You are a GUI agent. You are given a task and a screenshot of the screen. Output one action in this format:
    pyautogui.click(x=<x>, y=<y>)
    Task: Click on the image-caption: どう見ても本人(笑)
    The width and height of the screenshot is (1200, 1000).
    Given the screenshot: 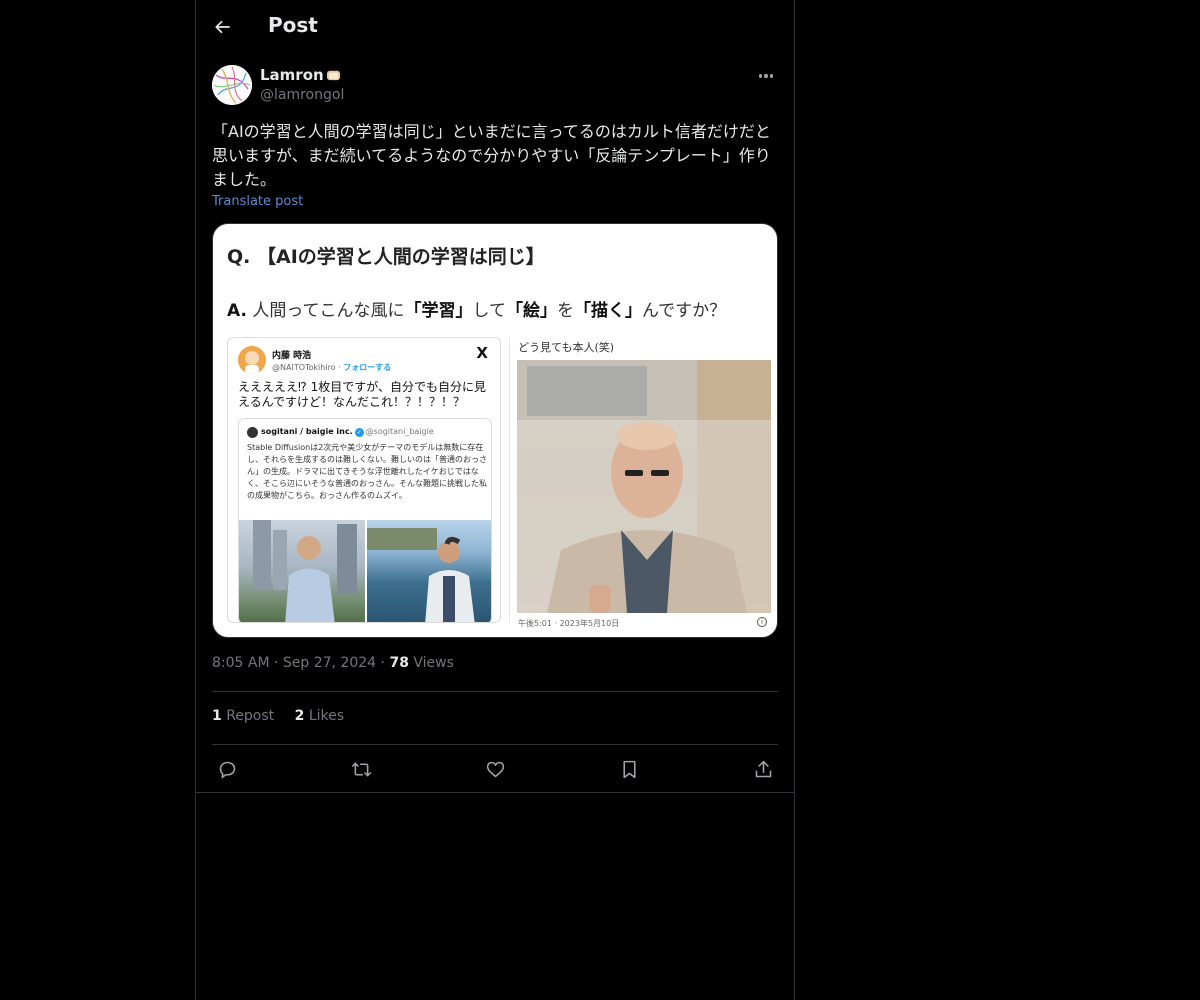 What is the action you would take?
    pyautogui.click(x=566, y=347)
    